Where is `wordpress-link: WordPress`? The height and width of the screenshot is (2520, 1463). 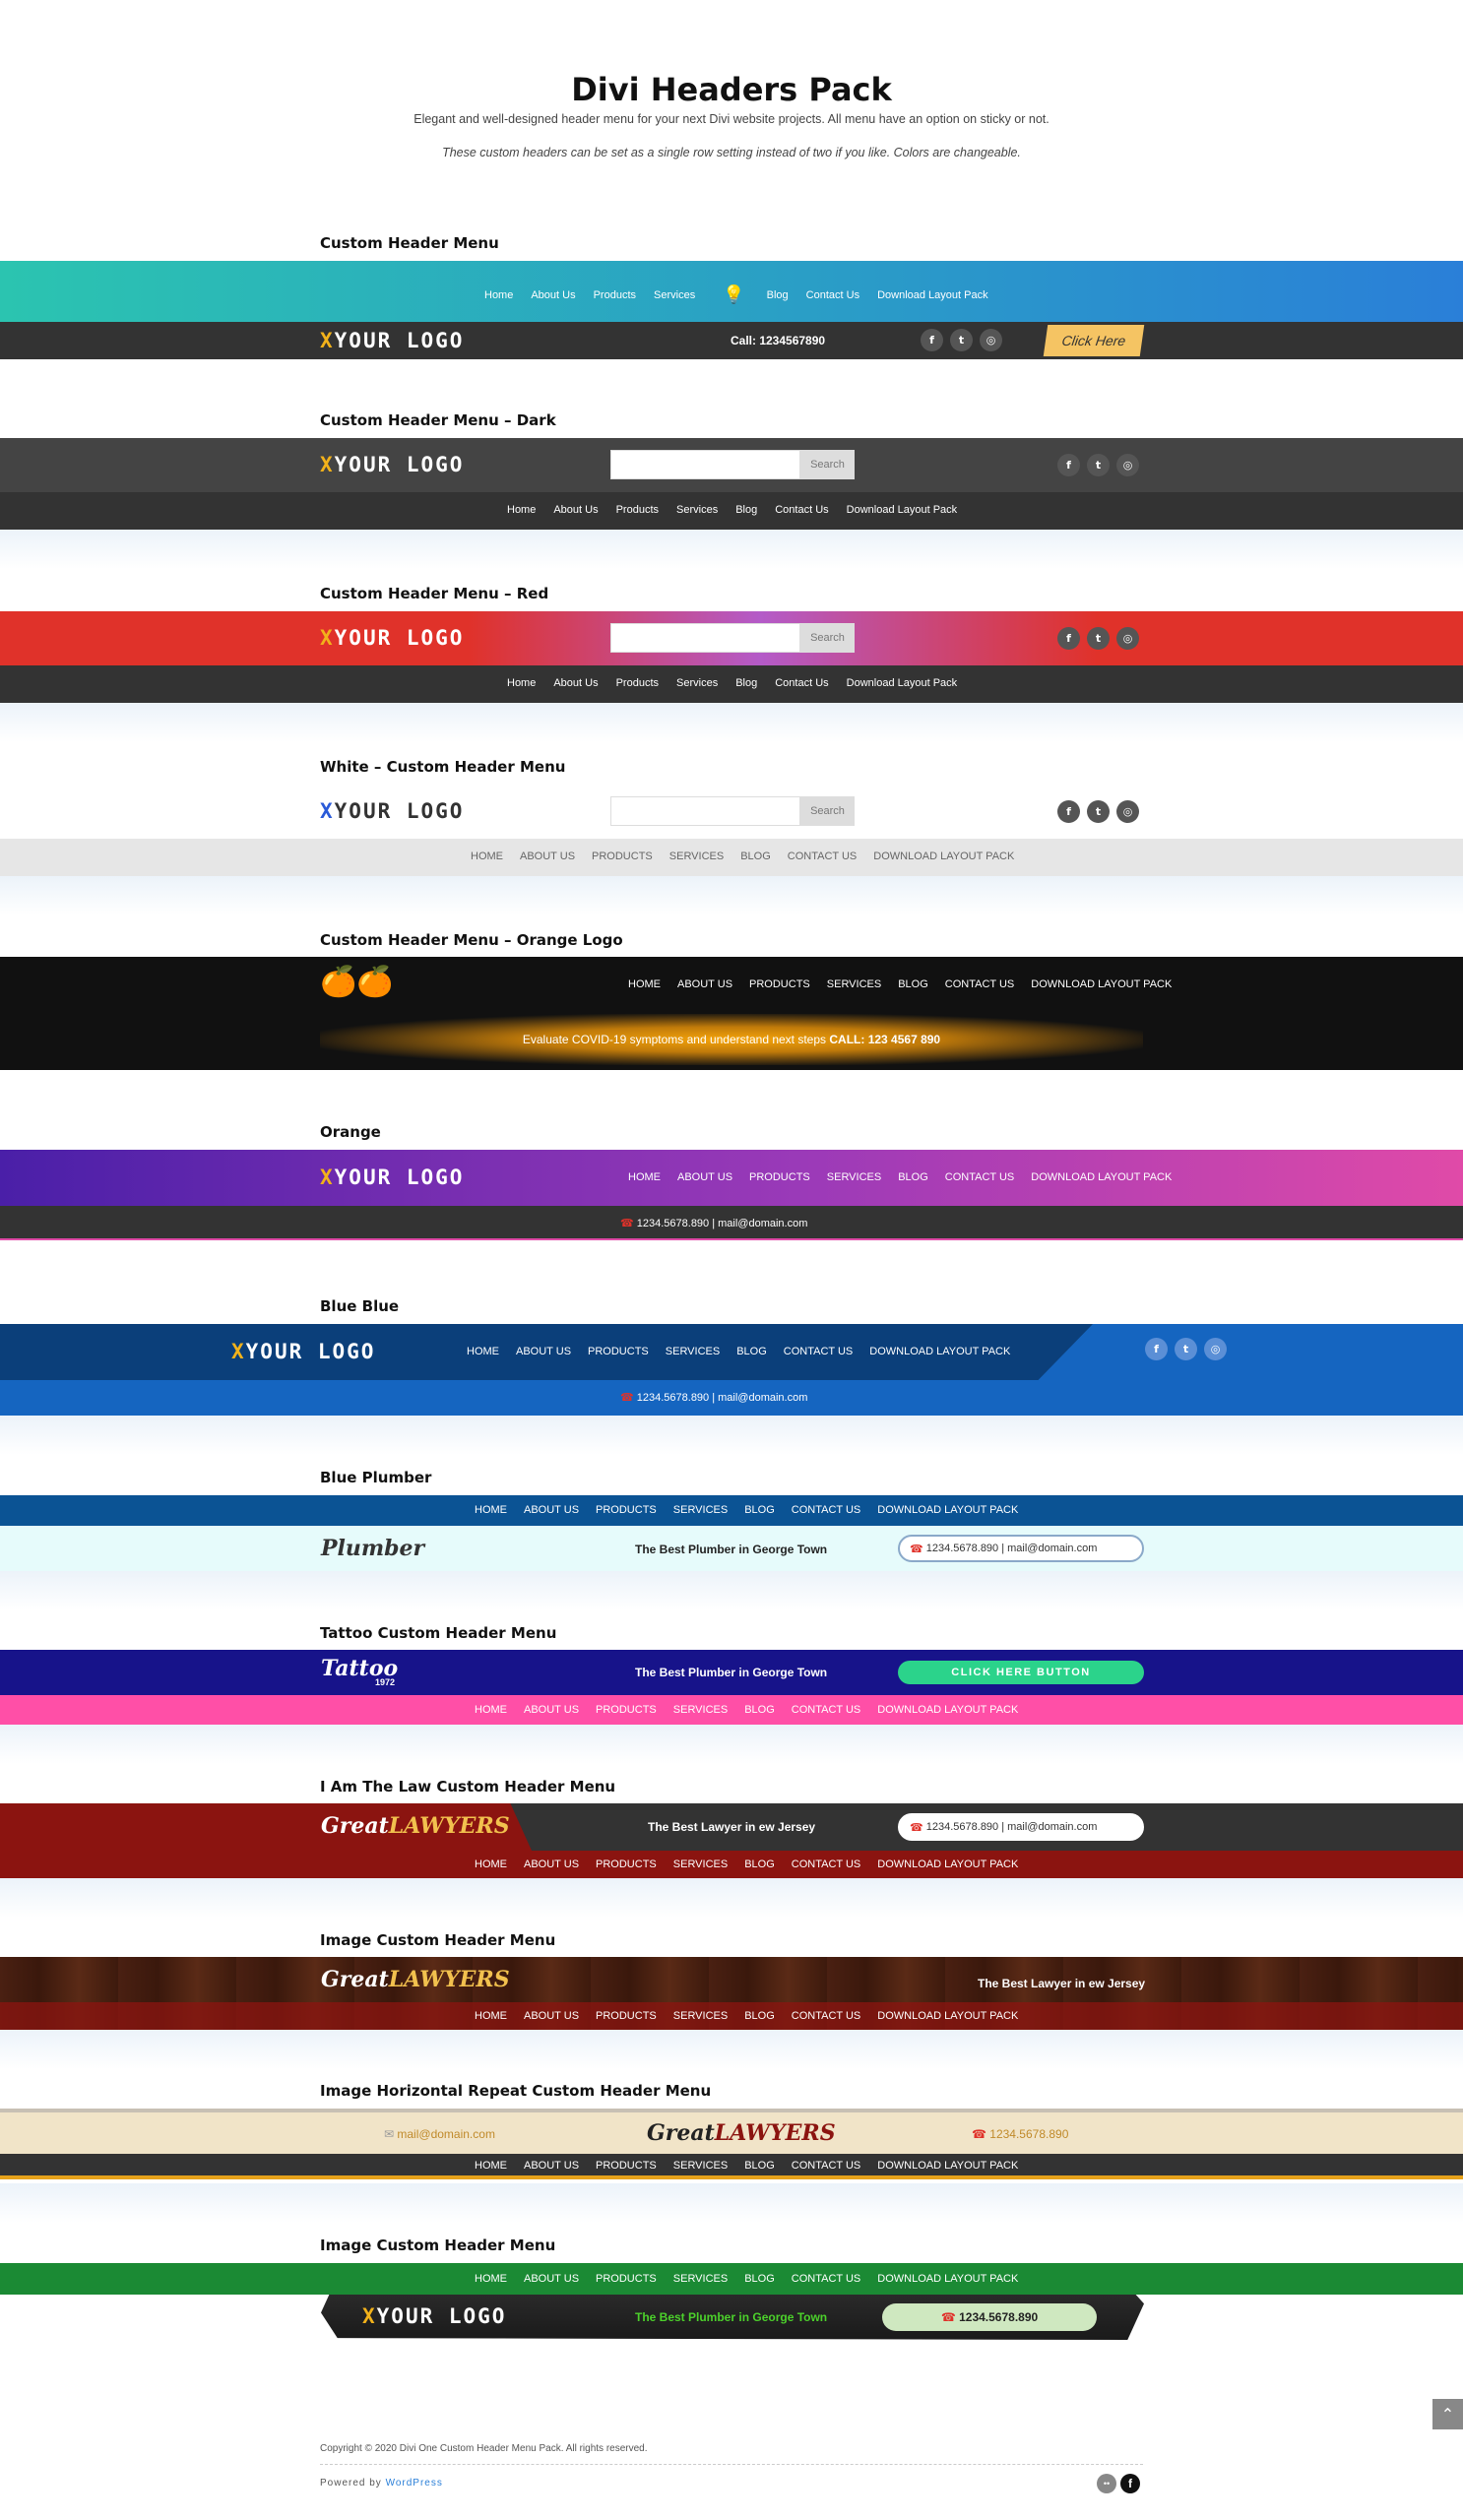 wordpress-link: WordPress is located at coordinates (415, 2483).